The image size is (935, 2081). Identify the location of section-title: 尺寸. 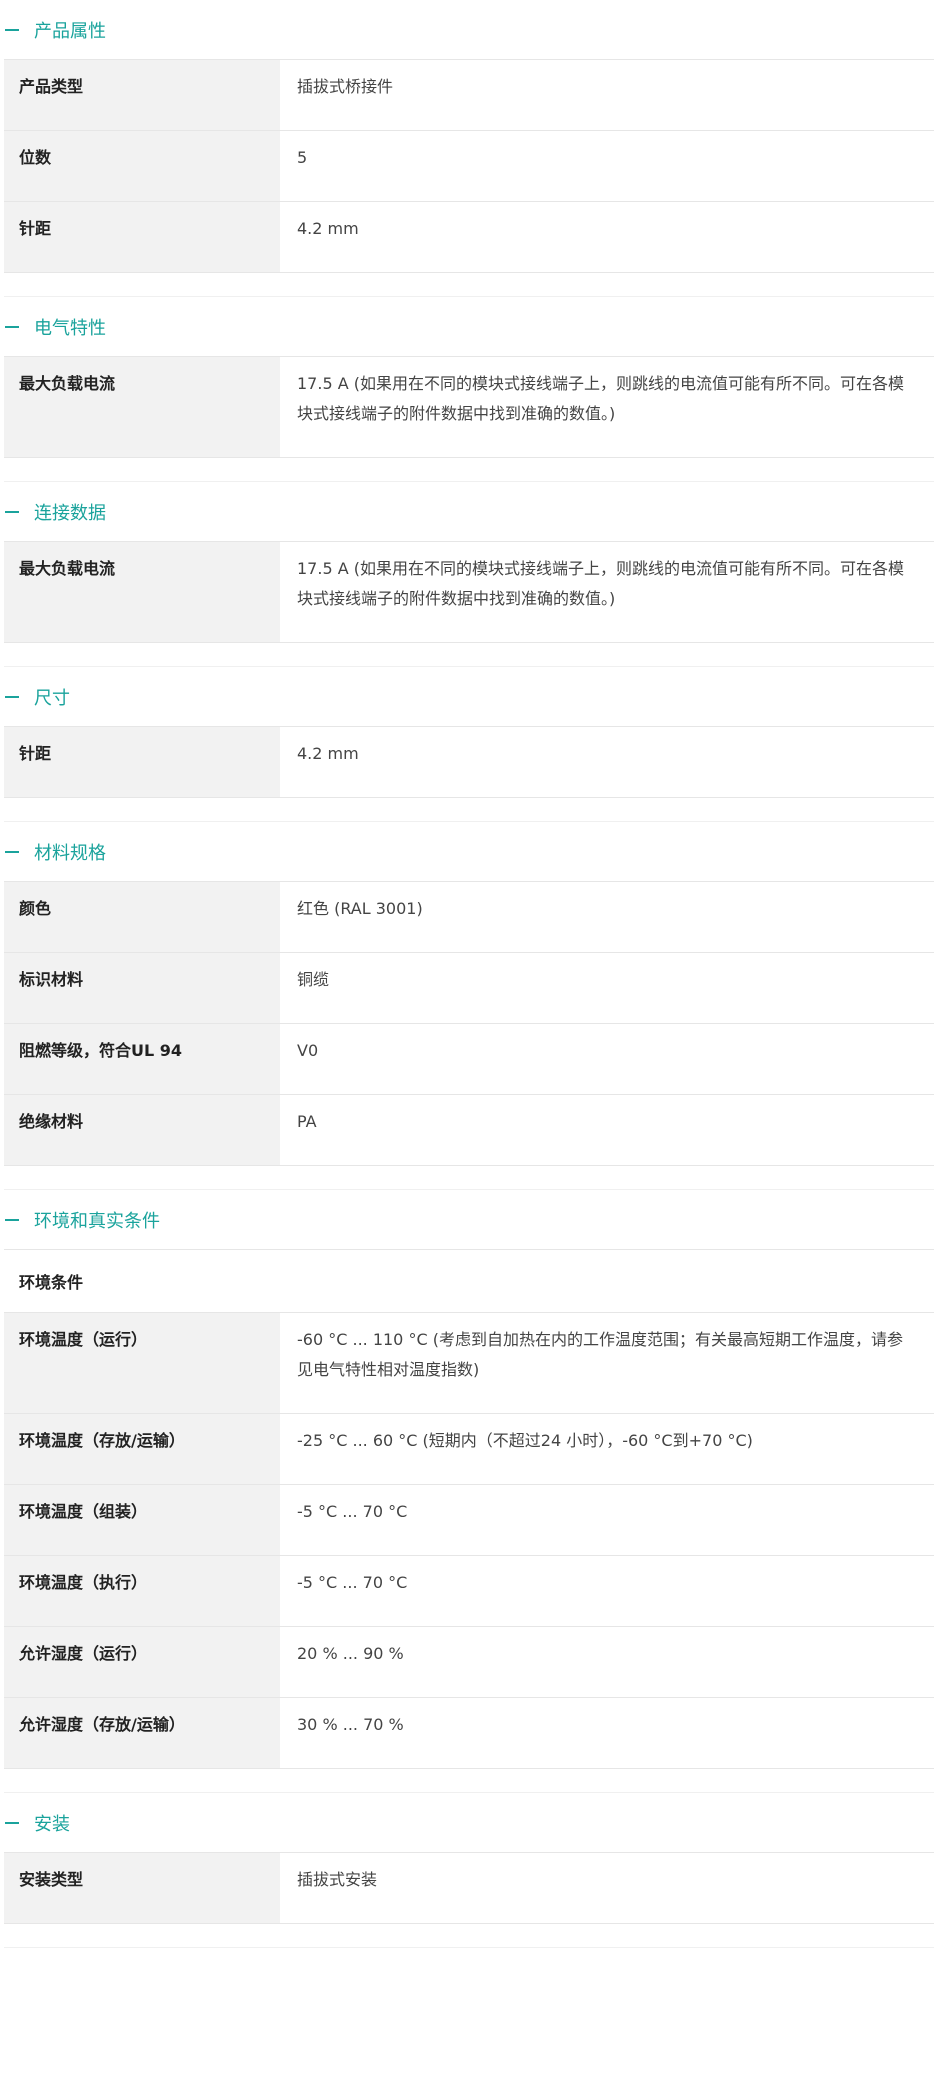
(52, 698).